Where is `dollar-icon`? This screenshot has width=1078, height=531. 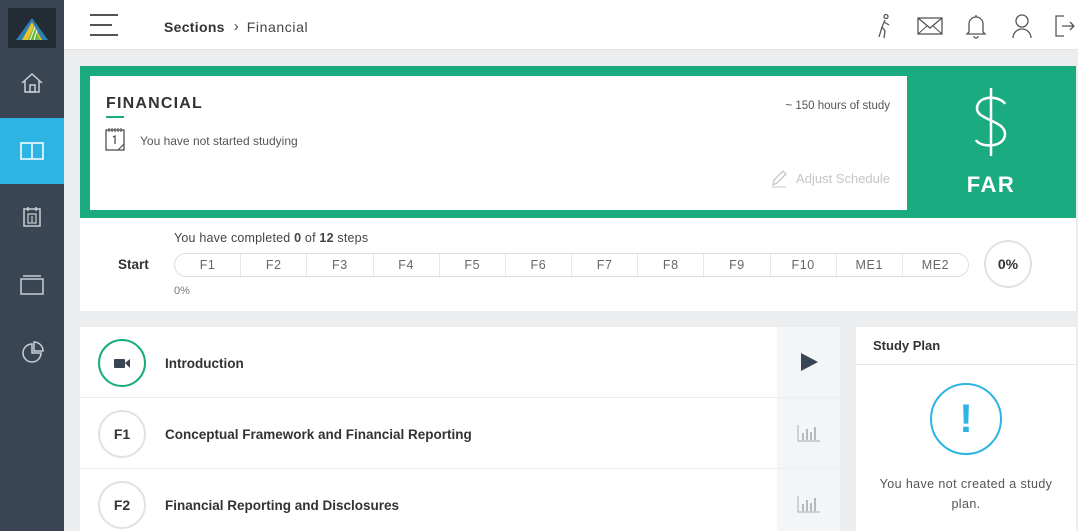 dollar-icon is located at coordinates (990, 122).